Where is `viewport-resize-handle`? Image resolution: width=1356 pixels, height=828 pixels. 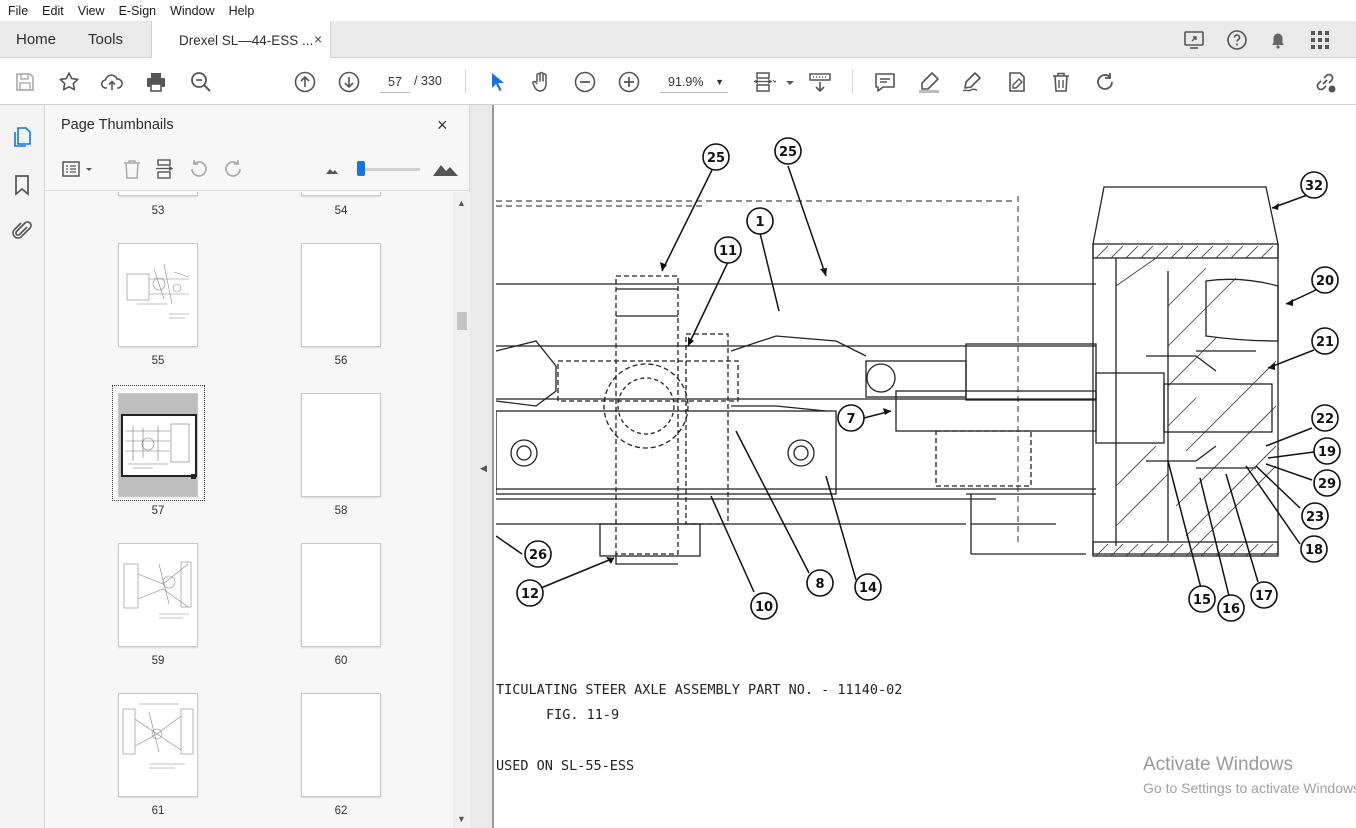
viewport-resize-handle is located at coordinates (193, 476).